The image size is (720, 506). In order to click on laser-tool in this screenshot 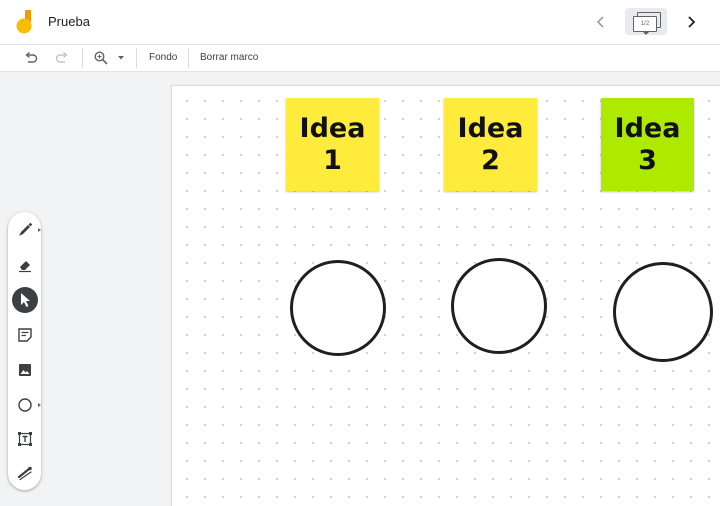, I will do `click(25, 473)`.